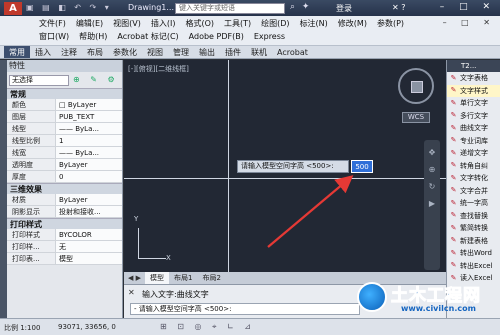 The image size is (500, 335). What do you see at coordinates (473, 141) in the screenshot?
I see `tool-palette-item: ✎ 专业词库` at bounding box center [473, 141].